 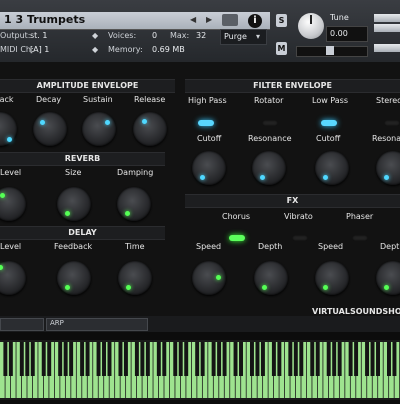 What do you see at coordinates (328, 138) in the screenshot?
I see `cutoff-label: Cutoff` at bounding box center [328, 138].